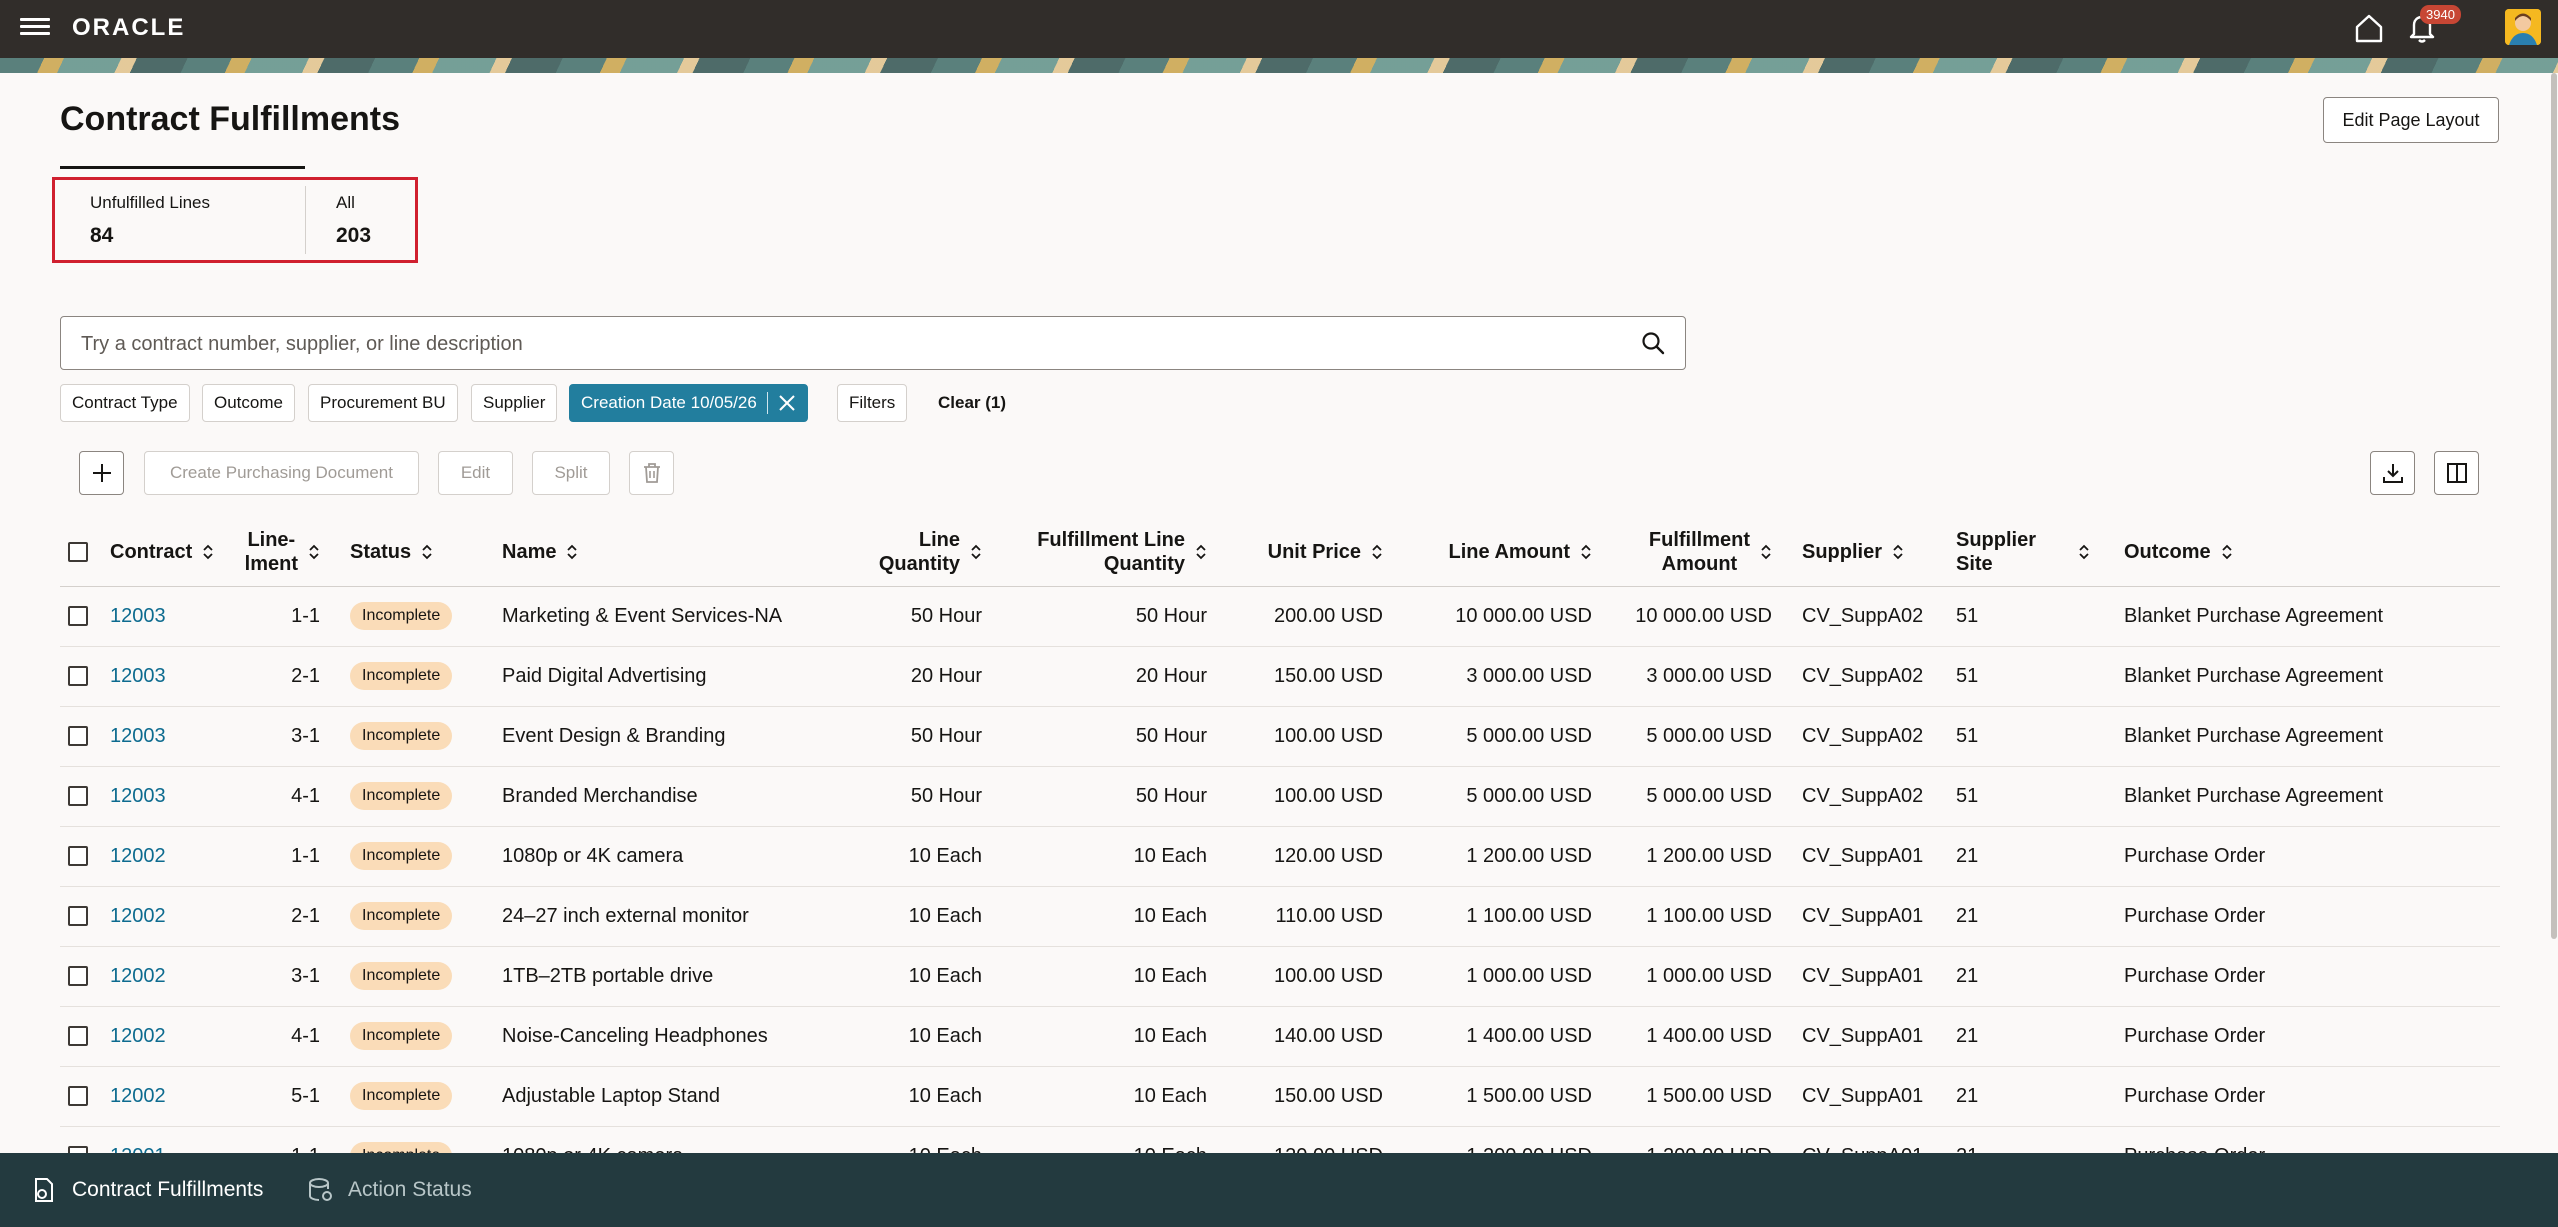 This screenshot has width=2558, height=1227. What do you see at coordinates (2392, 473) in the screenshot?
I see `export-button` at bounding box center [2392, 473].